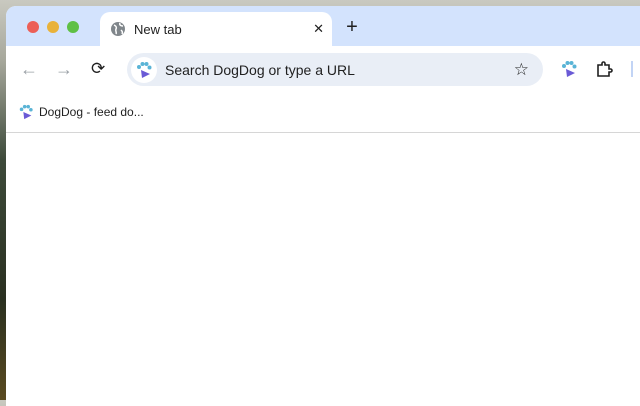 This screenshot has width=640, height=406. What do you see at coordinates (118, 29) in the screenshot?
I see `globe-icon` at bounding box center [118, 29].